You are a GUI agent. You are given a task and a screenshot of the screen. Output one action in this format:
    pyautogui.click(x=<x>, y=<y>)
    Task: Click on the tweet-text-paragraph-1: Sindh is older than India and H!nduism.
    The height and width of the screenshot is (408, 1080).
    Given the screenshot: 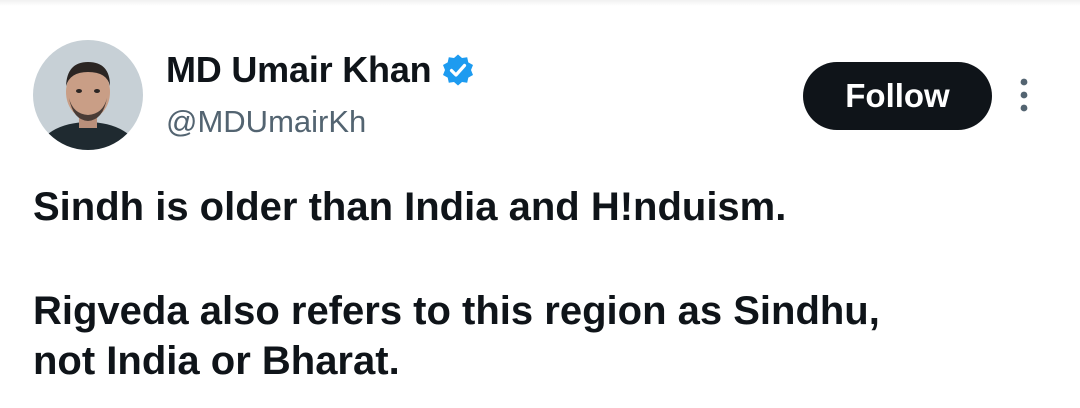 What is the action you would take?
    pyautogui.click(x=410, y=207)
    